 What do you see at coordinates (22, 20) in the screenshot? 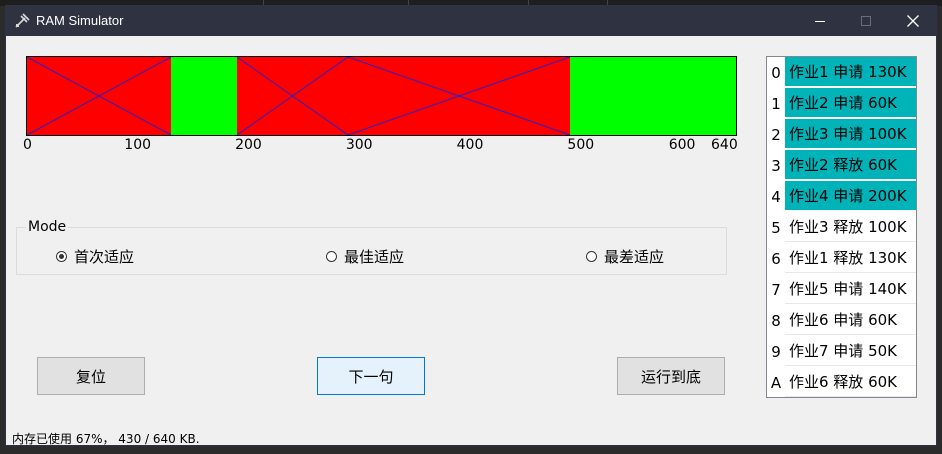
I see `app-icon` at bounding box center [22, 20].